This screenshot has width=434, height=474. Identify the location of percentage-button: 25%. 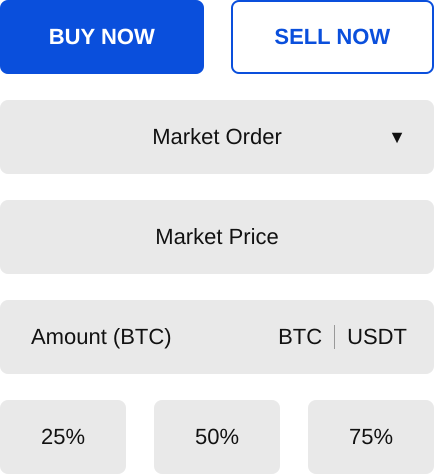
(63, 437).